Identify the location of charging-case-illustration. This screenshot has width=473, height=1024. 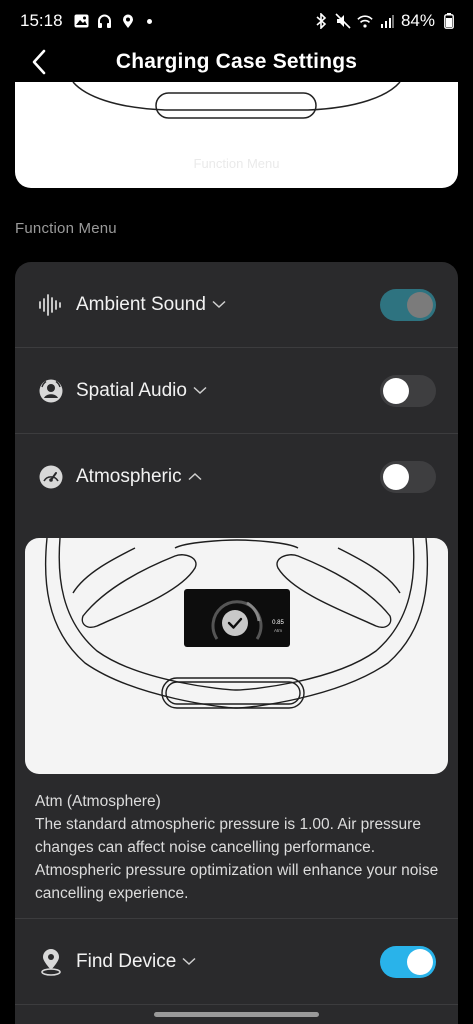
(236, 100).